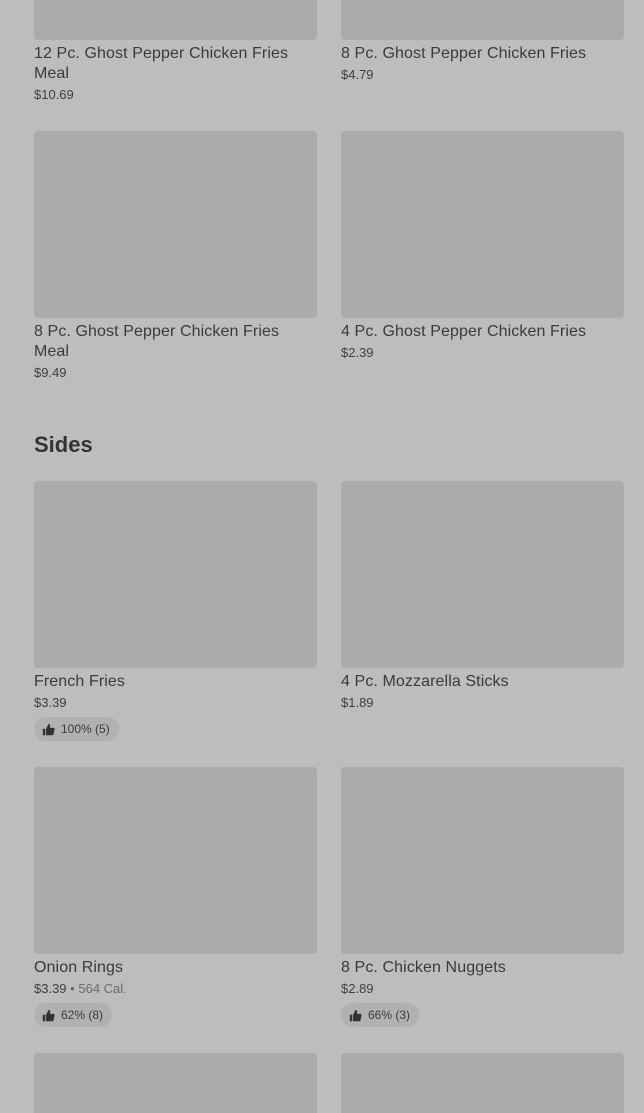 This screenshot has width=644, height=1113. I want to click on rating-badge: 62% (8), so click(73, 1015).